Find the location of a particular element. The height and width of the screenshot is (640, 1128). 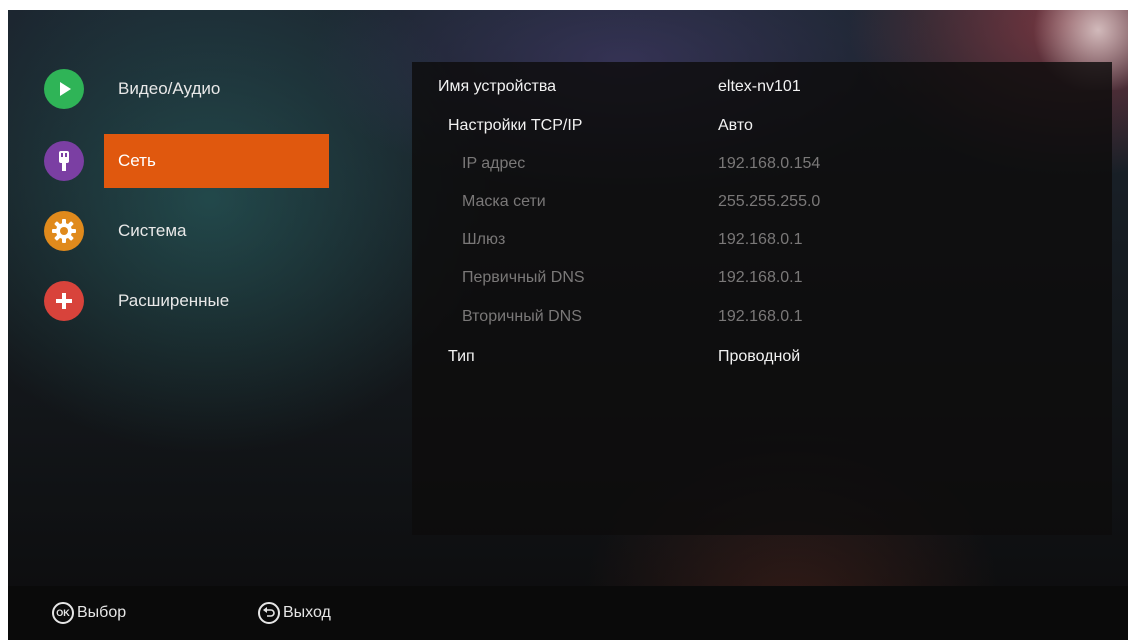

setting-row-primary-dns: Первичный DNS 192.168.0.1 is located at coordinates (762, 278).